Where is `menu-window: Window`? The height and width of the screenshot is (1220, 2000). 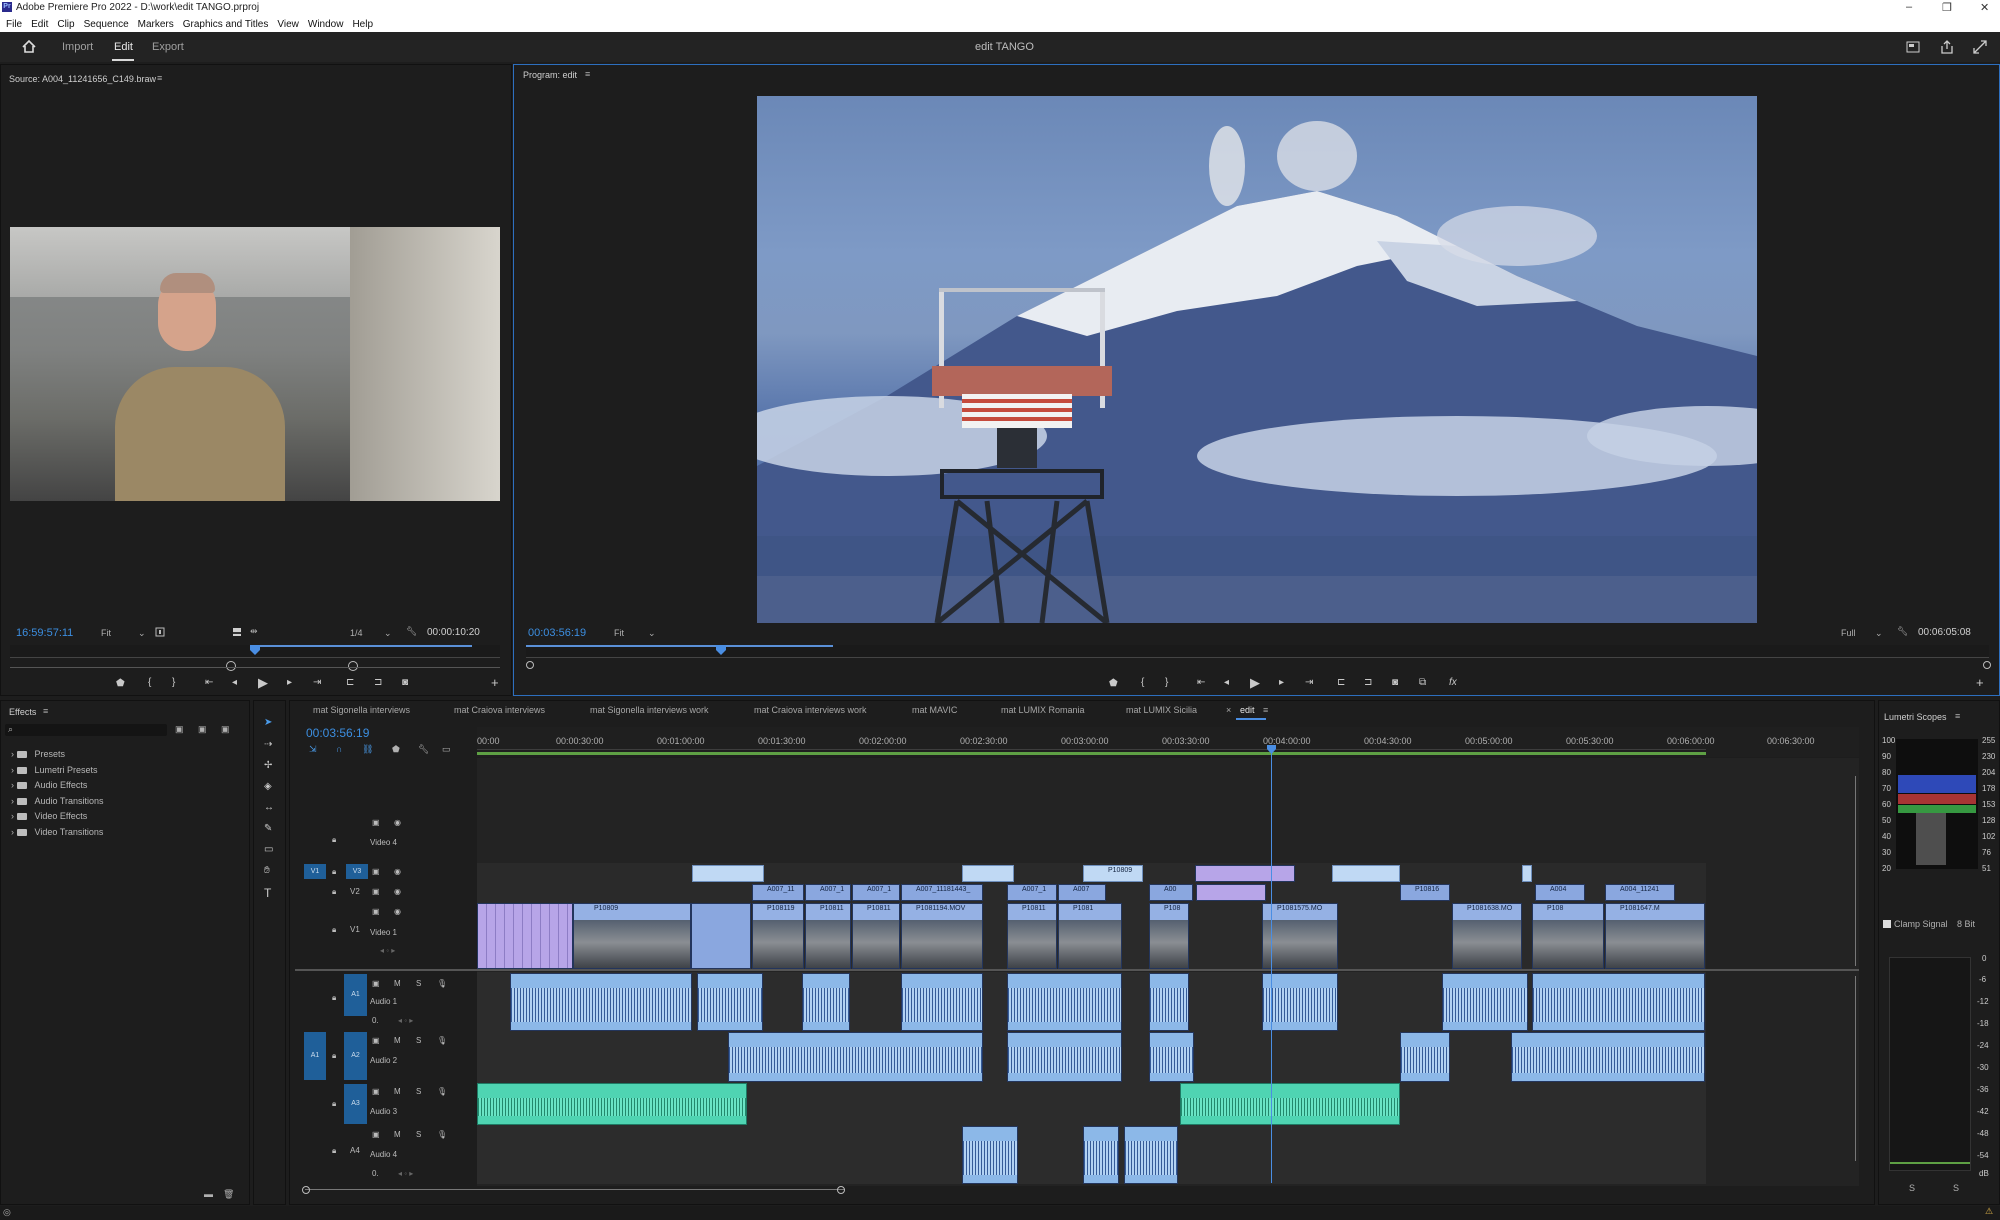 menu-window: Window is located at coordinates (326, 24).